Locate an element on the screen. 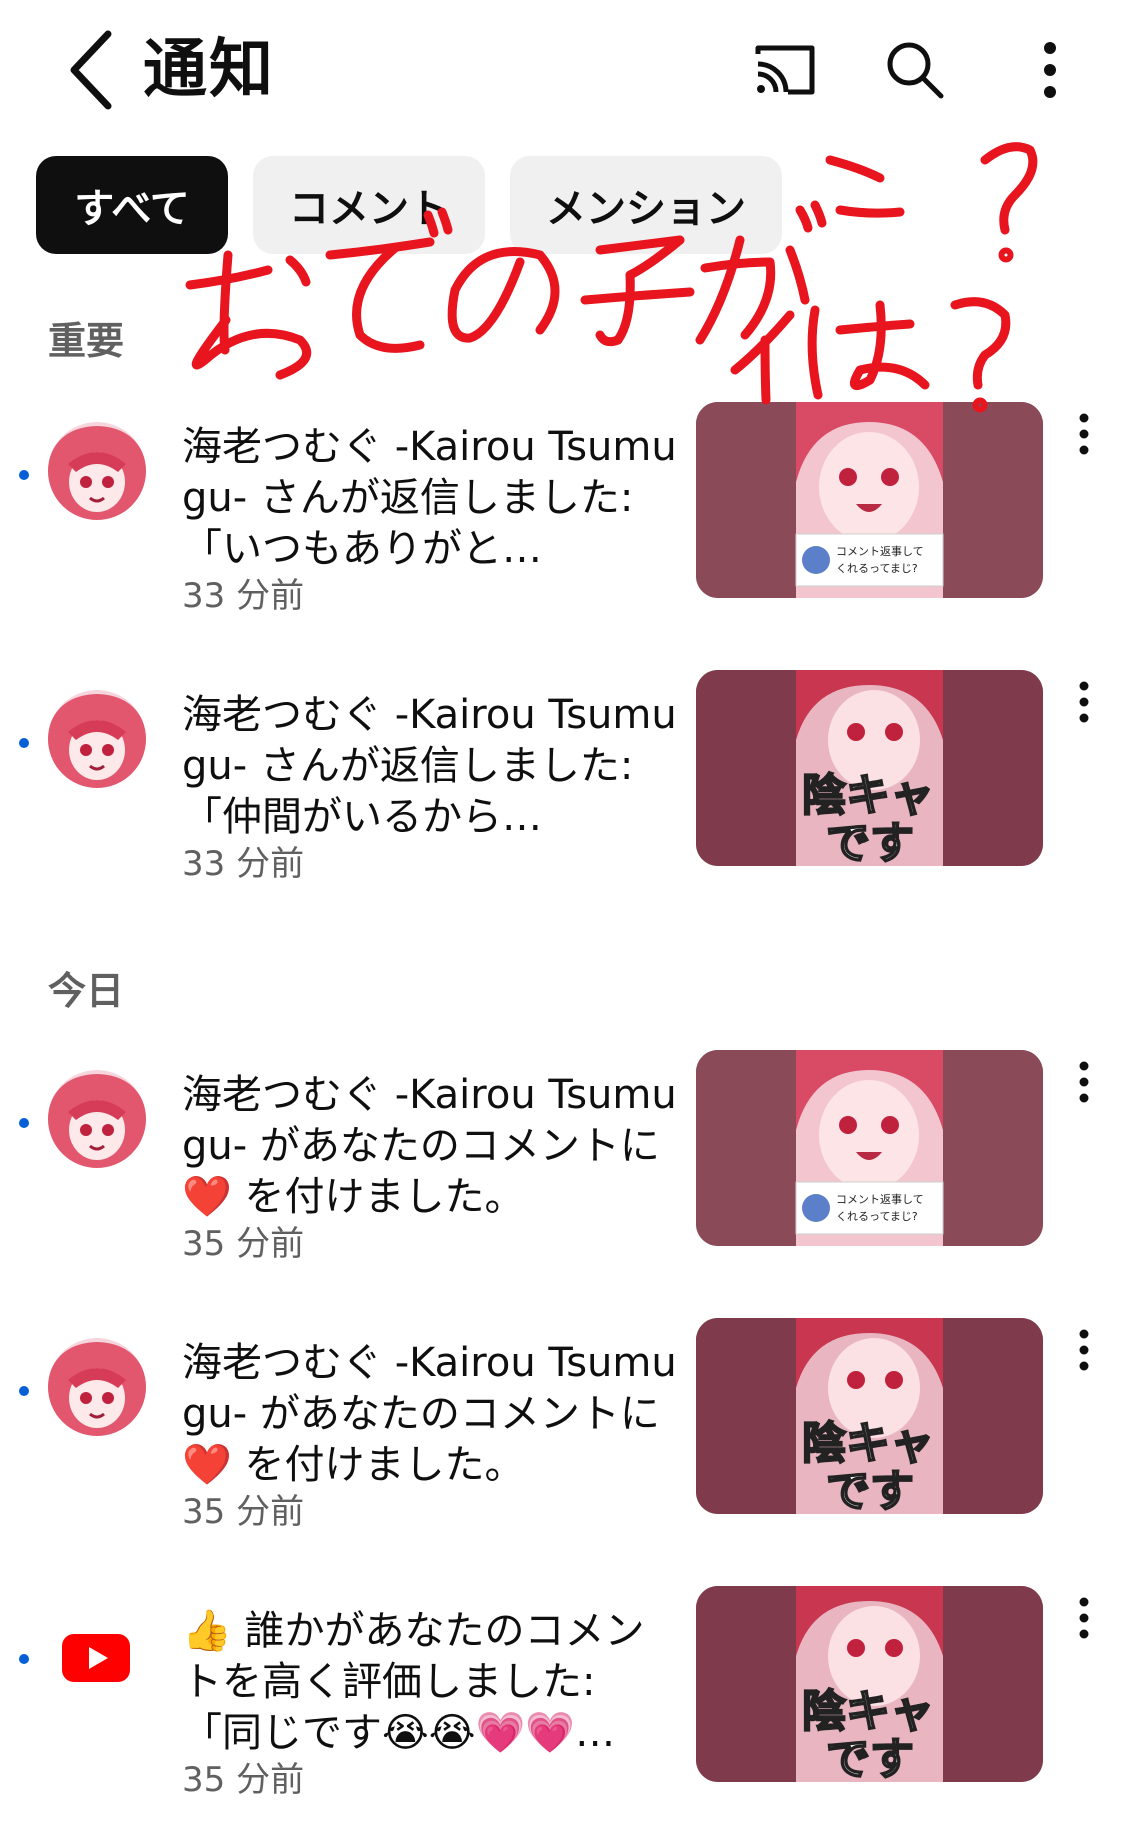 The height and width of the screenshot is (1828, 1125). chip-comments: コメント is located at coordinates (369, 205).